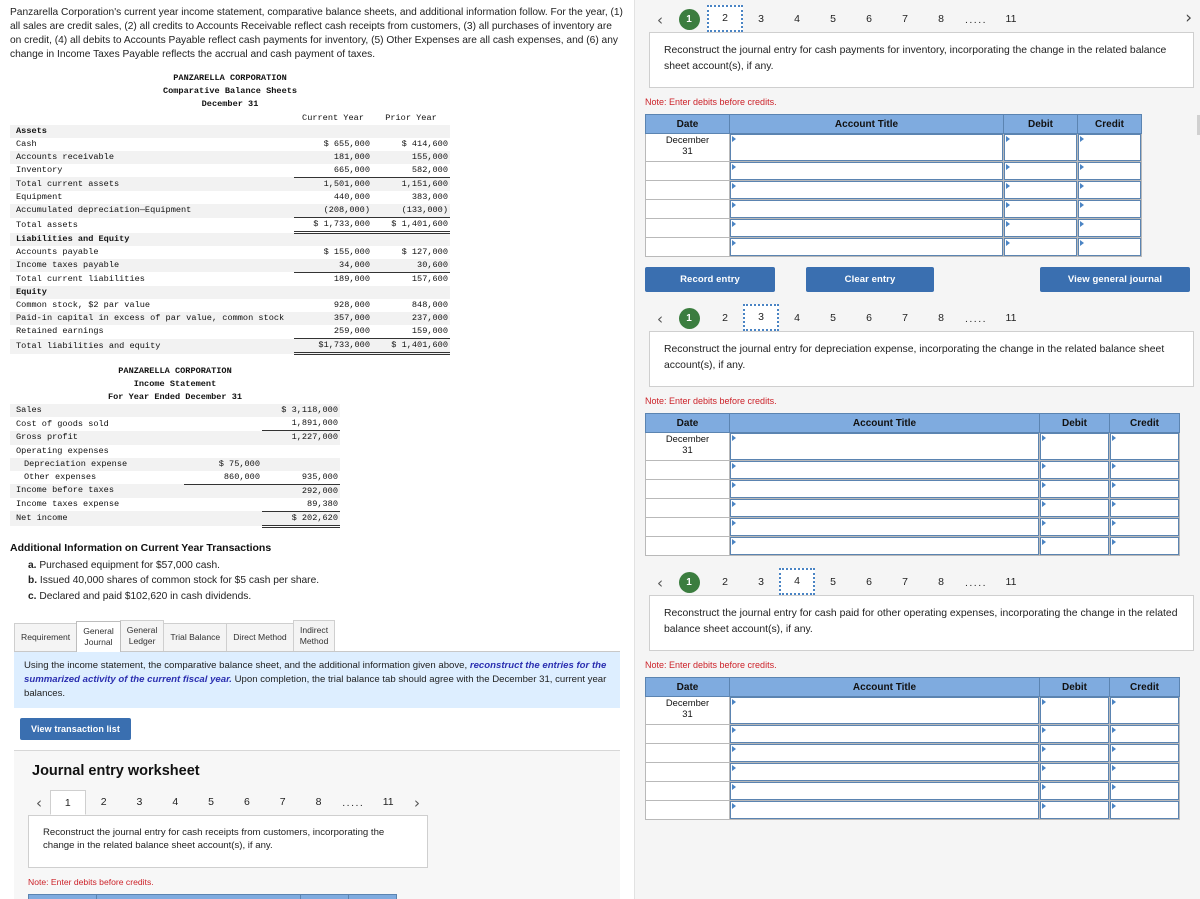 The height and width of the screenshot is (899, 1200). I want to click on view-general-journal-button: View general journal, so click(1115, 279).